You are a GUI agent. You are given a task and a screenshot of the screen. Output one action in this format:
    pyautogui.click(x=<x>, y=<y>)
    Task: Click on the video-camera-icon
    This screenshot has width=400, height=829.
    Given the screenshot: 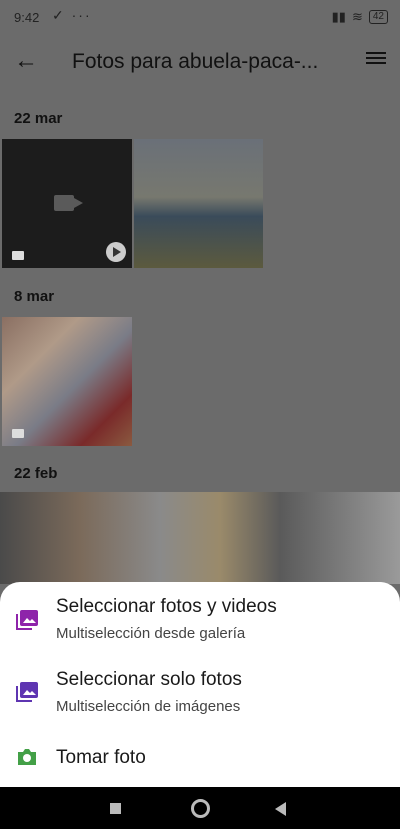 What is the action you would take?
    pyautogui.click(x=68, y=203)
    